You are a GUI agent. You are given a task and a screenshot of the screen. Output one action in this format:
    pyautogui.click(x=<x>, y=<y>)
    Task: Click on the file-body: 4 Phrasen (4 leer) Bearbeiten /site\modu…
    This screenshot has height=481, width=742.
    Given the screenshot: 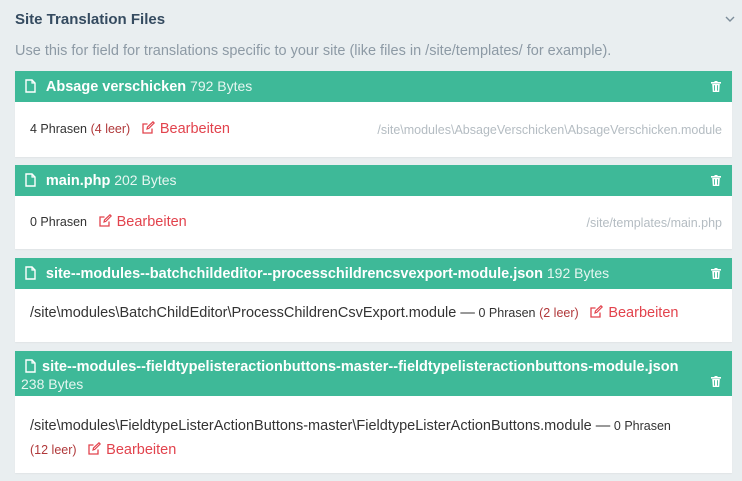 What is the action you would take?
    pyautogui.click(x=373, y=129)
    